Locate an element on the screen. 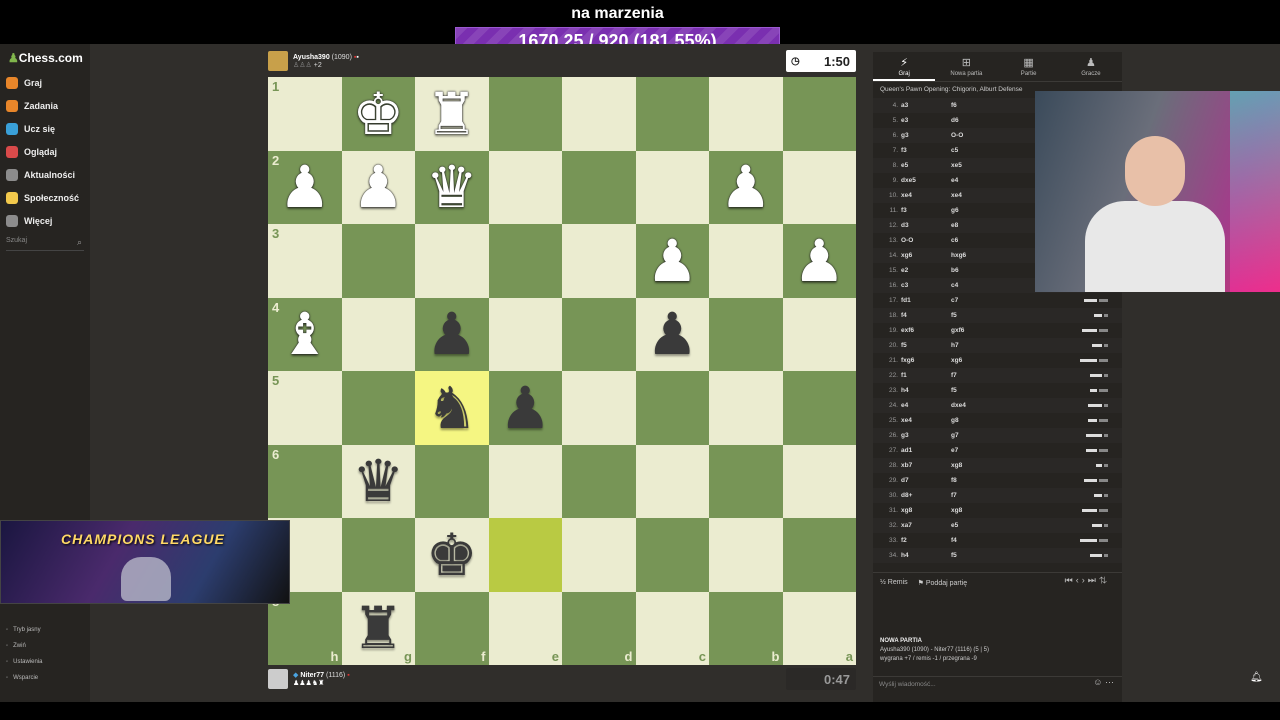 The image size is (1280, 720). tab-3: ♟ Gracze is located at coordinates (1091, 66).